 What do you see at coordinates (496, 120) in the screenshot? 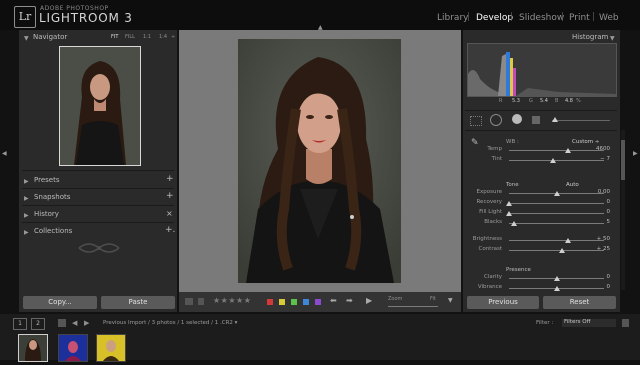
I see `spot-removal-icon` at bounding box center [496, 120].